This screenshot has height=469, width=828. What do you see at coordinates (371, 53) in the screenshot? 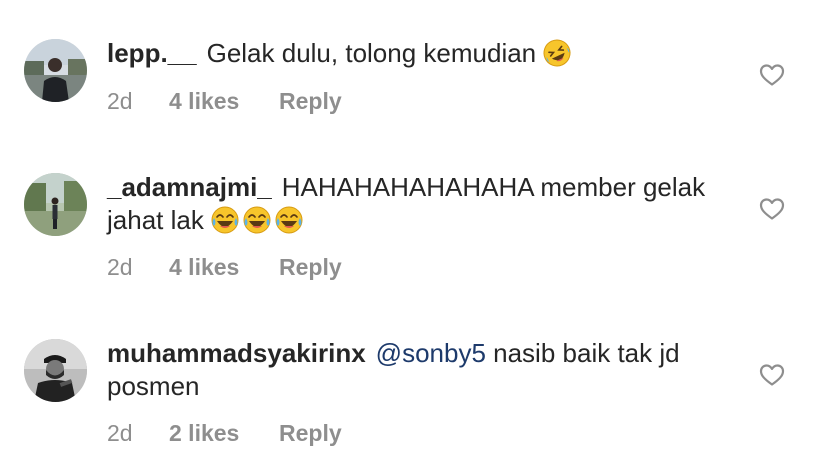
I see `comment-body: Gelak dulu, tolong kemudian` at bounding box center [371, 53].